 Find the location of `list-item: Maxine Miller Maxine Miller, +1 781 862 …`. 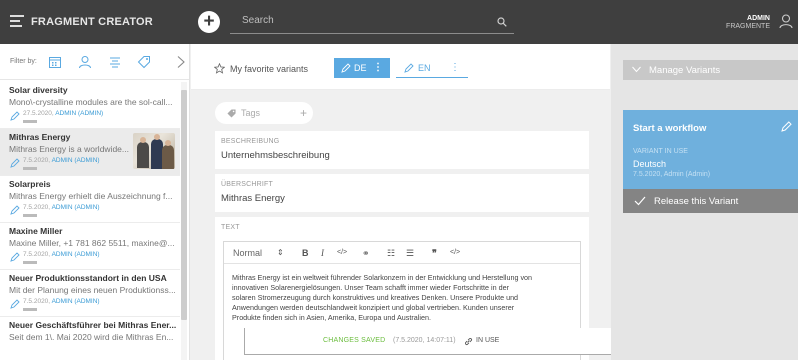

list-item: Maxine Miller Maxine Miller, +1 781 862 … is located at coordinates (90, 246).